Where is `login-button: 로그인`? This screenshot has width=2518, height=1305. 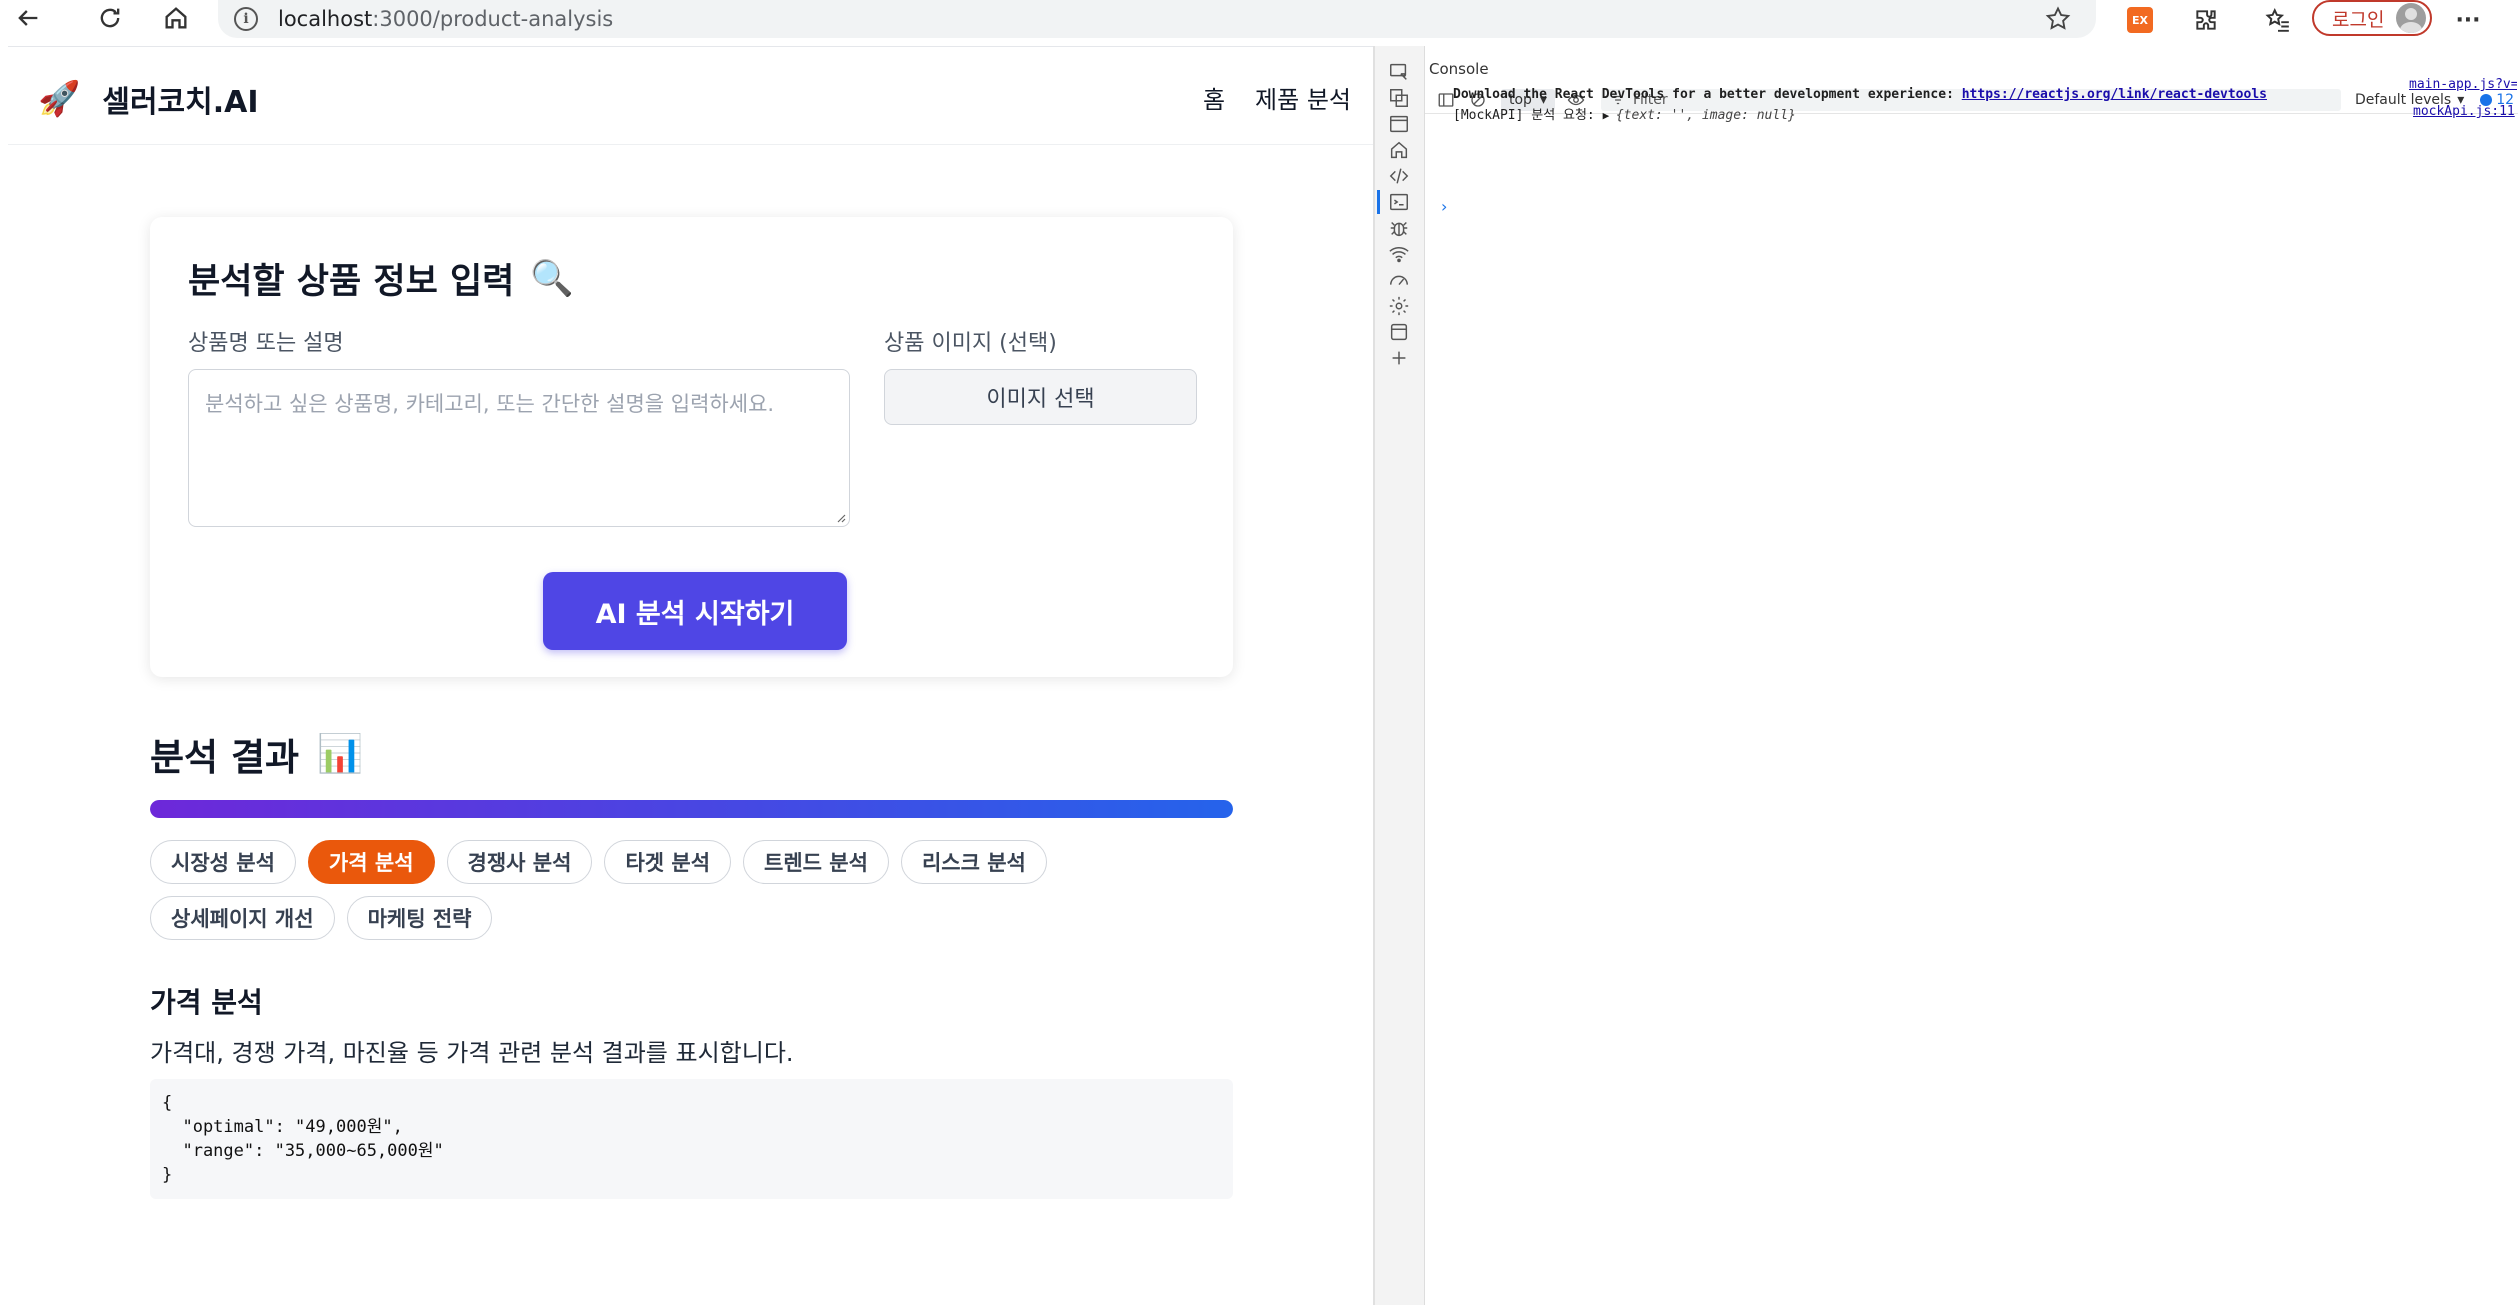 login-button: 로그인 is located at coordinates (2372, 18).